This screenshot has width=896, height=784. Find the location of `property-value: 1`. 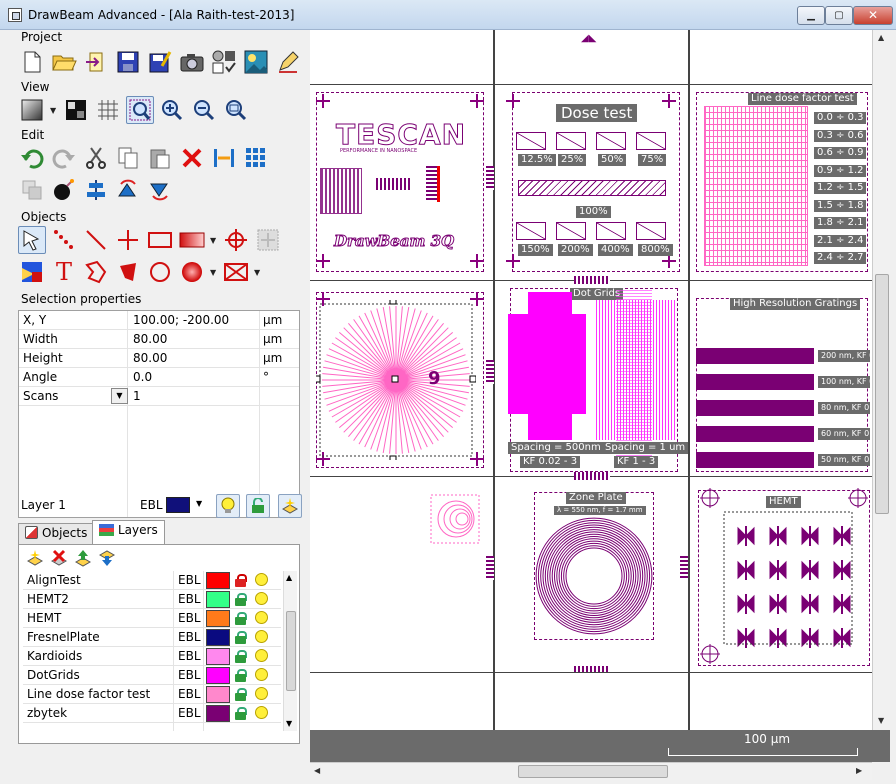

property-value: 1 is located at coordinates (137, 396).